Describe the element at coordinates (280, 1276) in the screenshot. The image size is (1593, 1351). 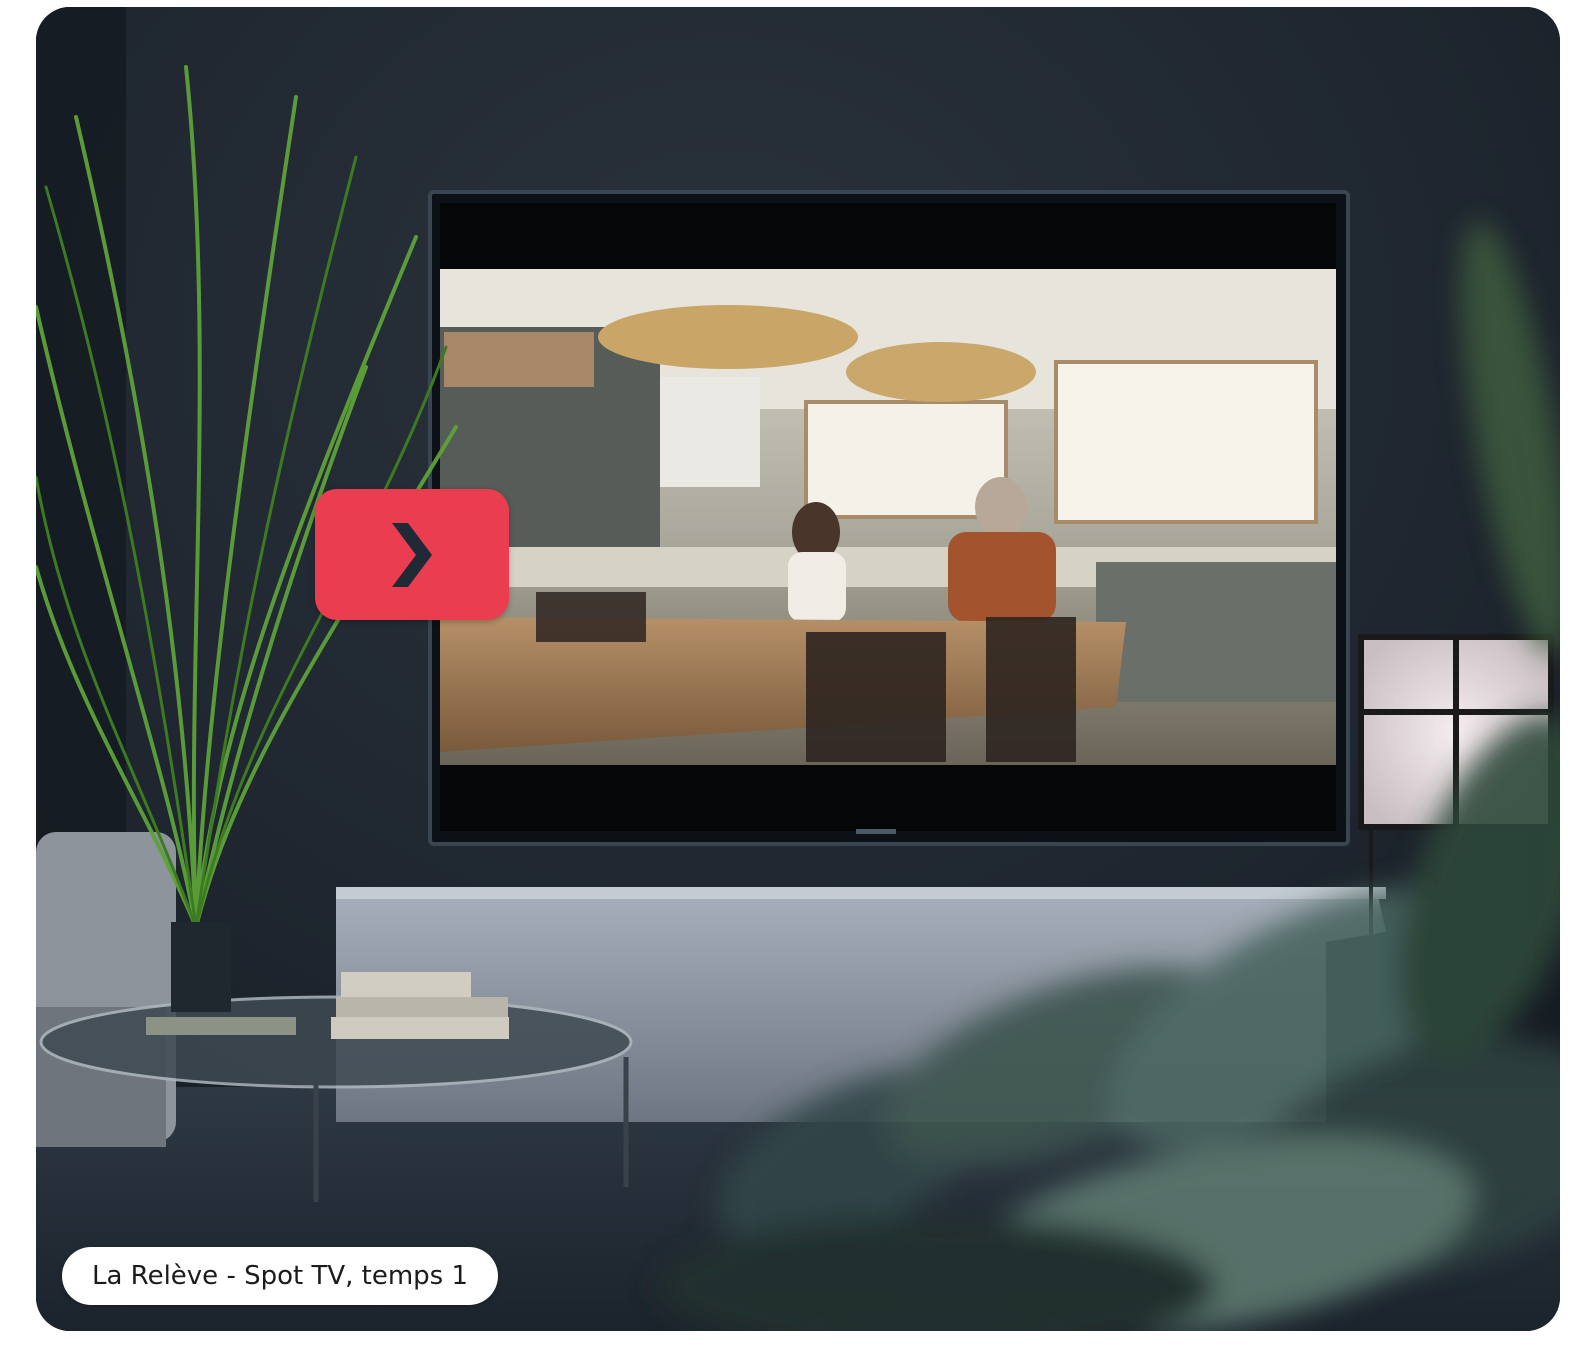
I see `video-caption: La Relève - Spot TV, temps 1` at that location.